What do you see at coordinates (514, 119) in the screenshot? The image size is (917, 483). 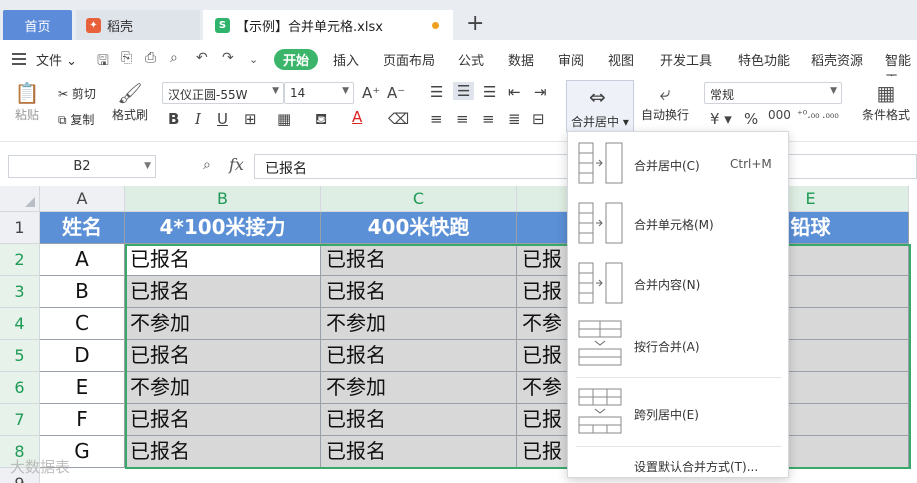 I see `justify-icon: ≣` at bounding box center [514, 119].